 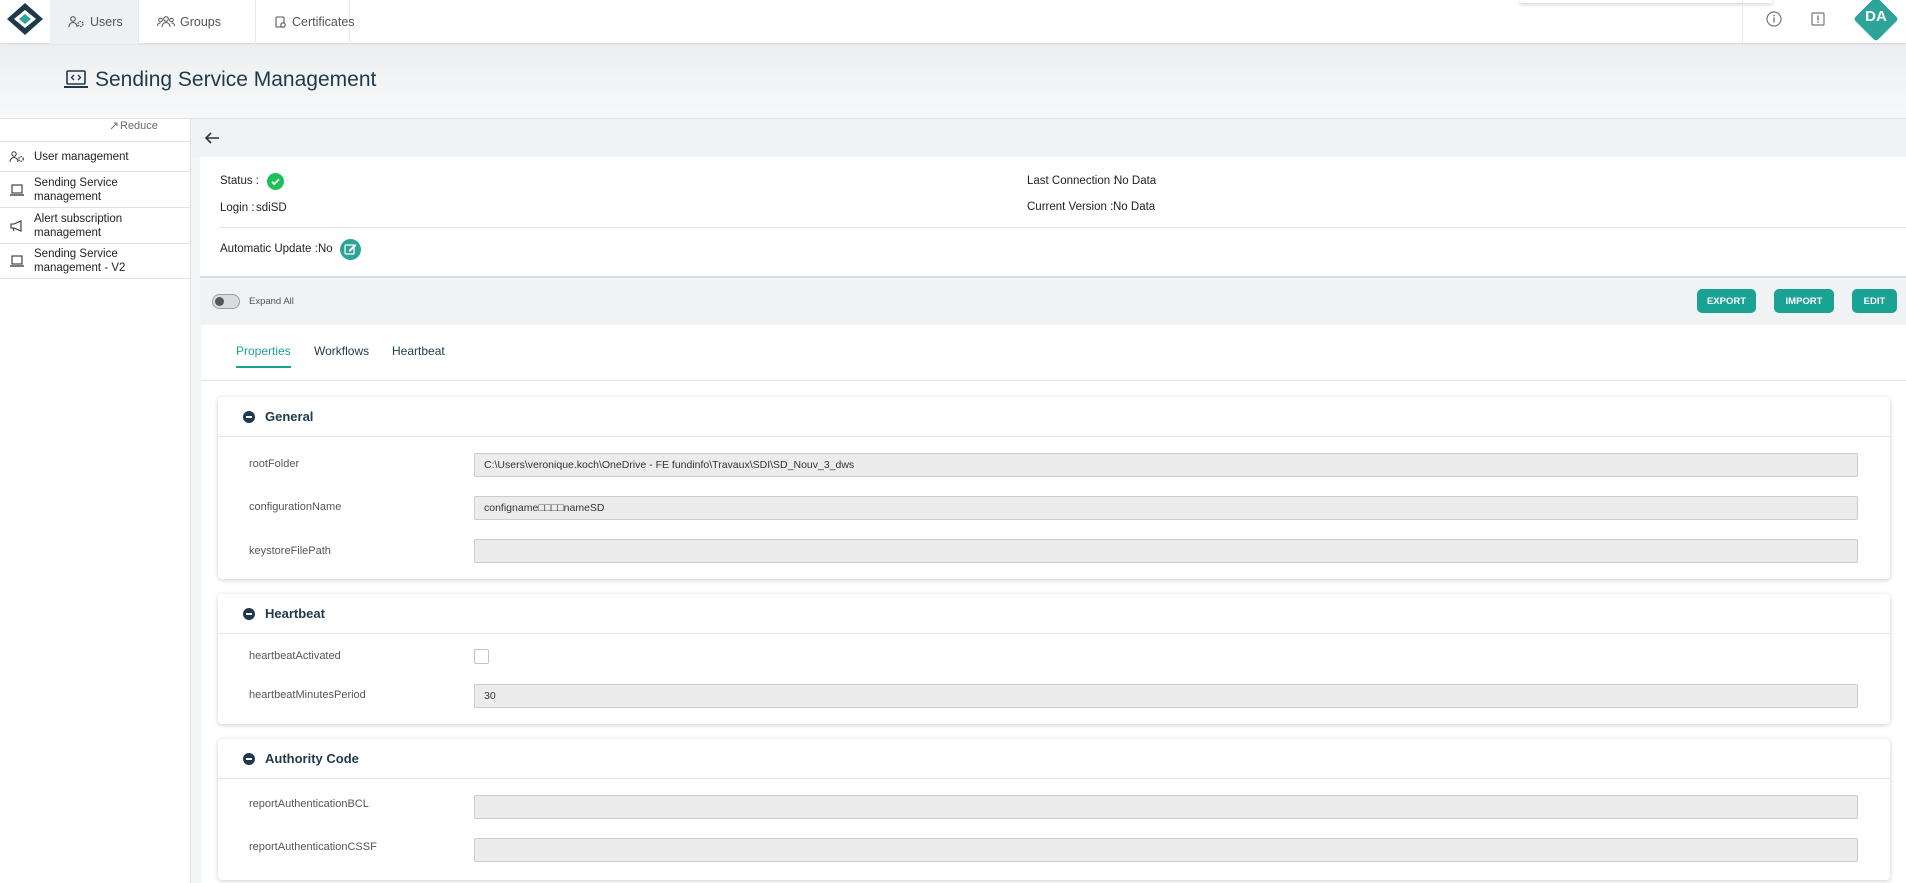 I want to click on field-label: heartbeatActivated, so click(x=295, y=656).